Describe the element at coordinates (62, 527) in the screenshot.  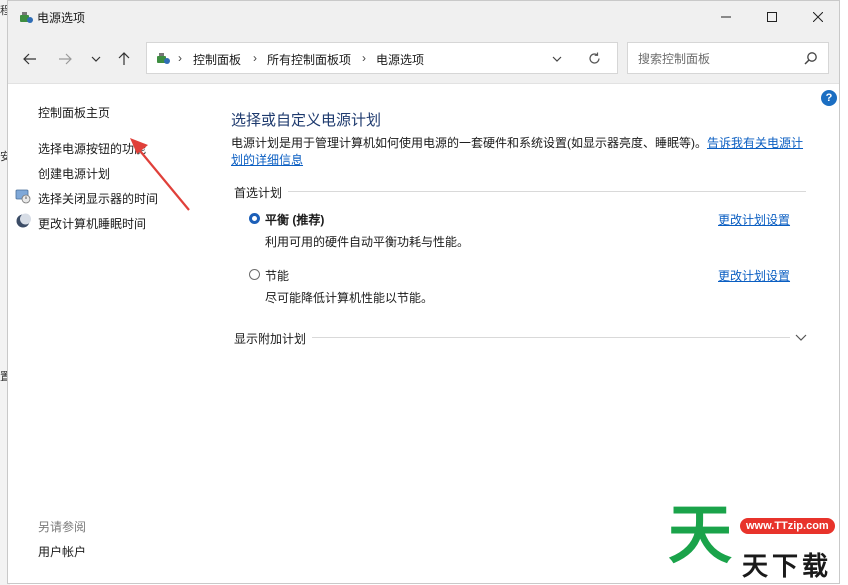
I see `see-also-heading: 另请参阅` at that location.